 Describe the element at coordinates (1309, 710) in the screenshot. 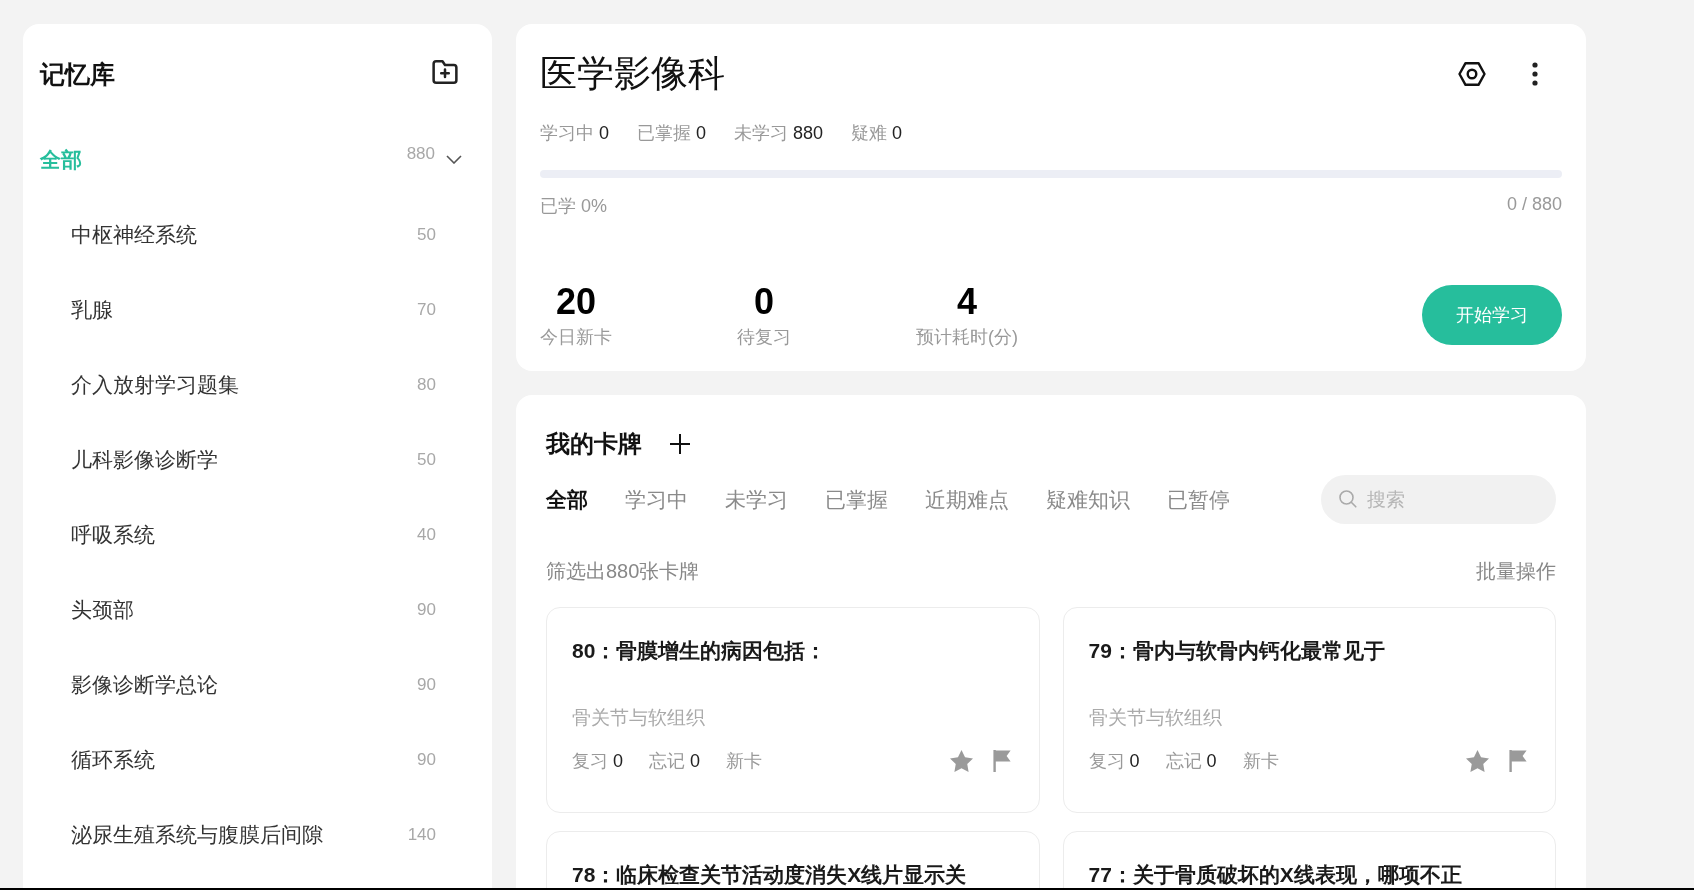

I see `flashcard: 79：骨内与软骨内钙化最常见于 骨关节与软组织 复习 0 忘记 0 新卡` at that location.